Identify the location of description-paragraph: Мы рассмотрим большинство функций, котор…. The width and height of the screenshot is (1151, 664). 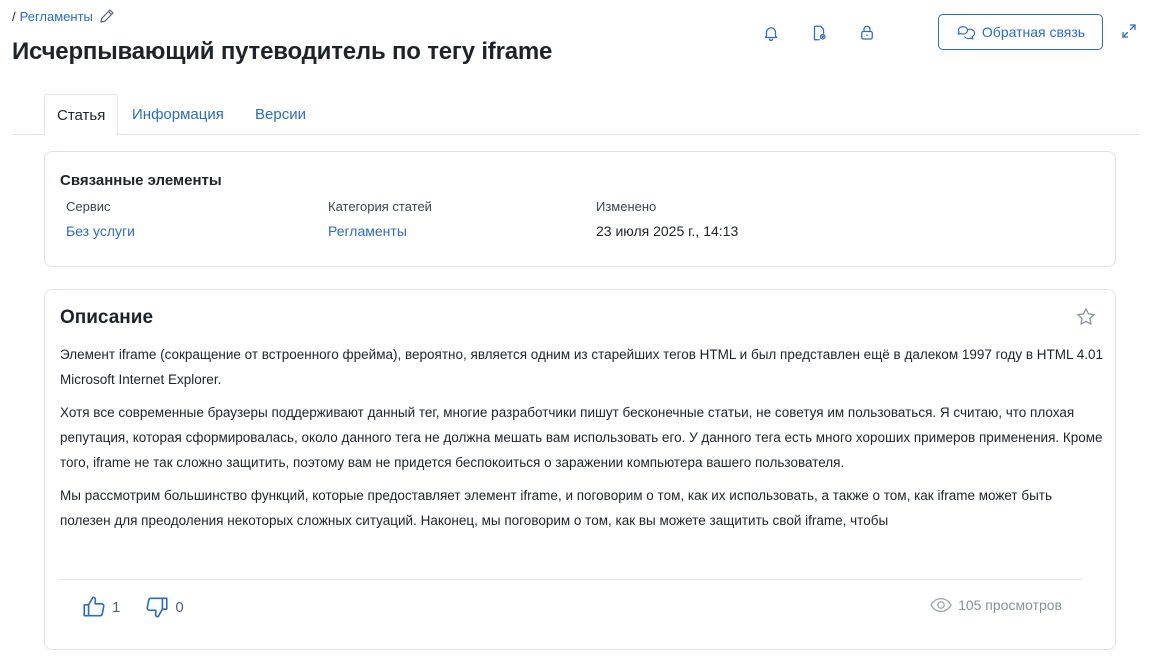
(556, 508).